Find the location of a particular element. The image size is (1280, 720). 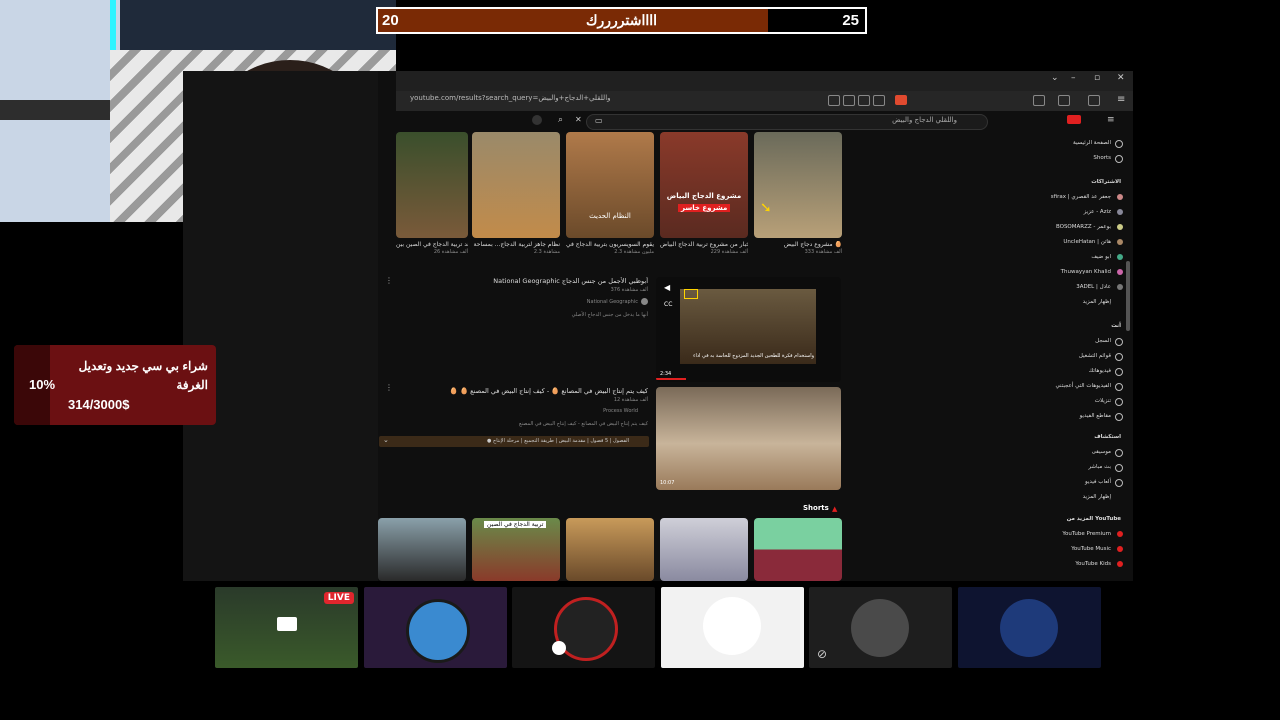

thumbs-up-icon is located at coordinates (1119, 387).